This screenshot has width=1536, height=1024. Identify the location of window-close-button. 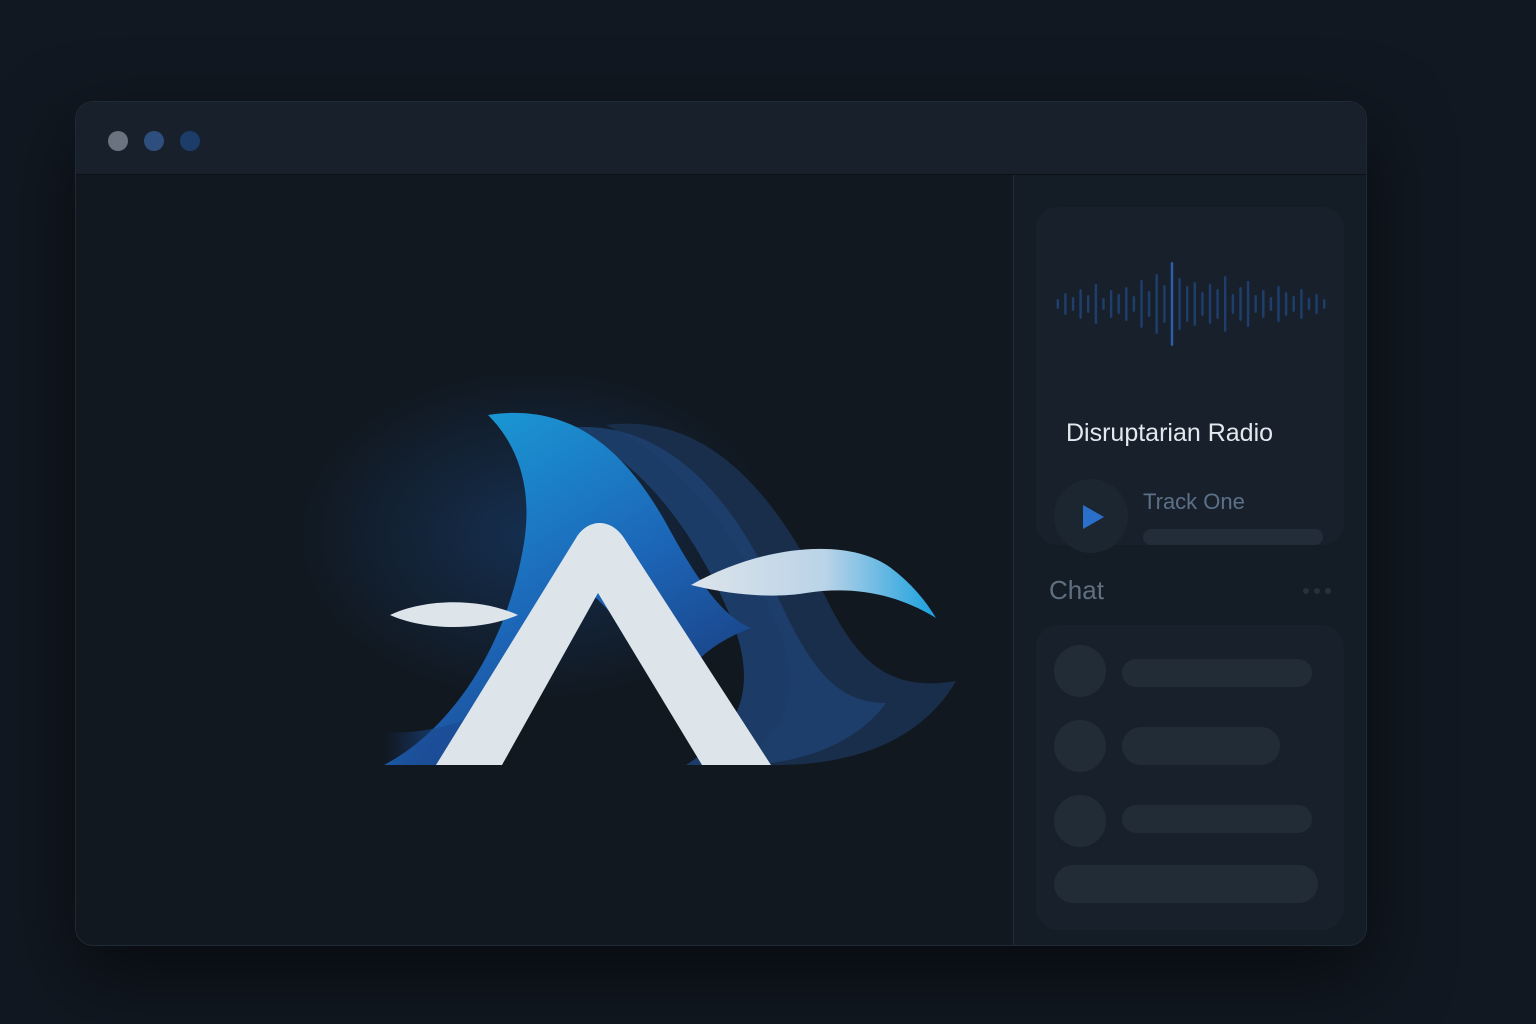
(118, 141).